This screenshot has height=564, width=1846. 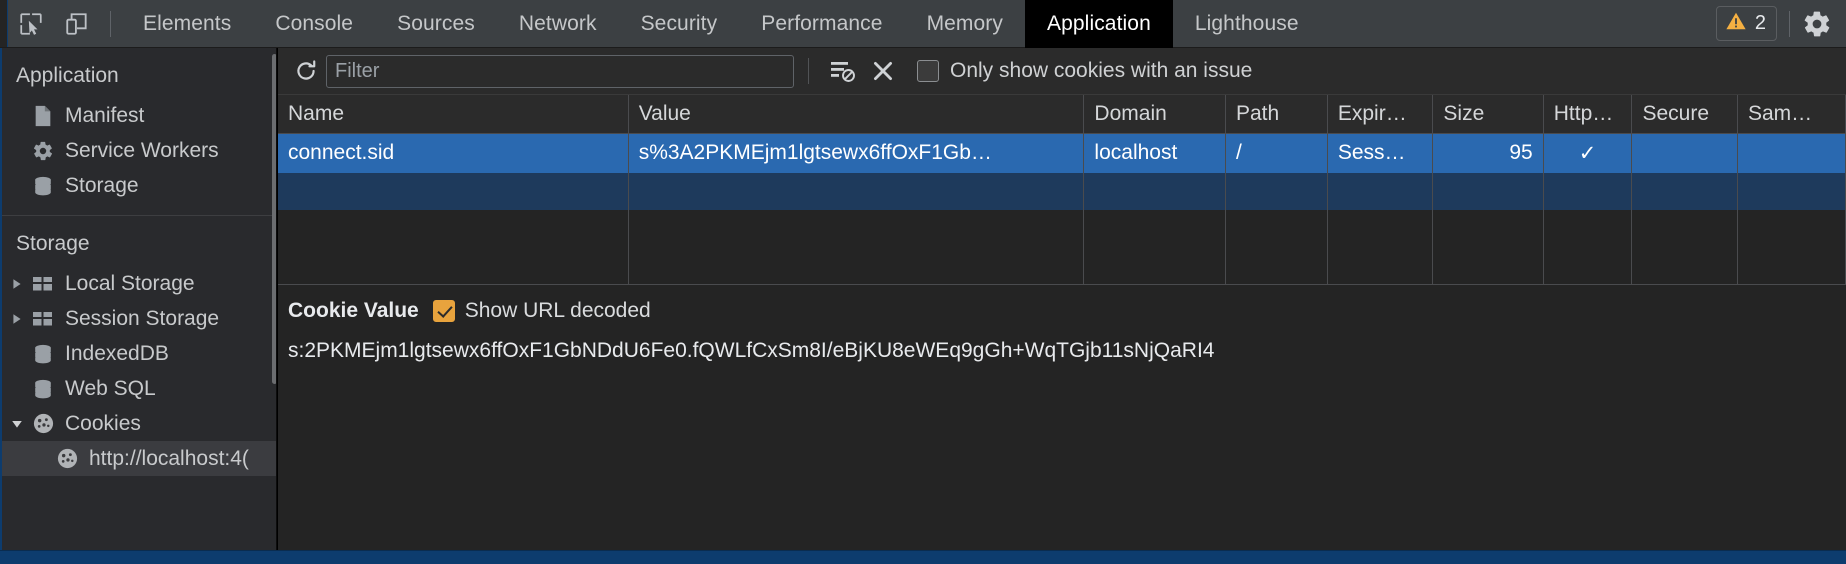 I want to click on cell-path: /, so click(x=1276, y=153).